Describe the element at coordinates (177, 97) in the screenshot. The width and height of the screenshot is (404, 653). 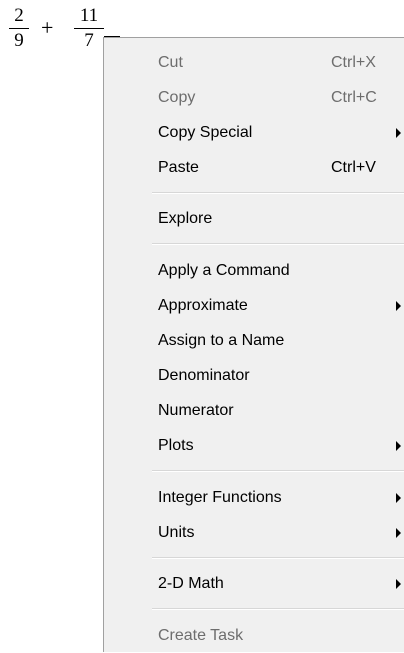
I see `menu-item-label: Copy` at that location.